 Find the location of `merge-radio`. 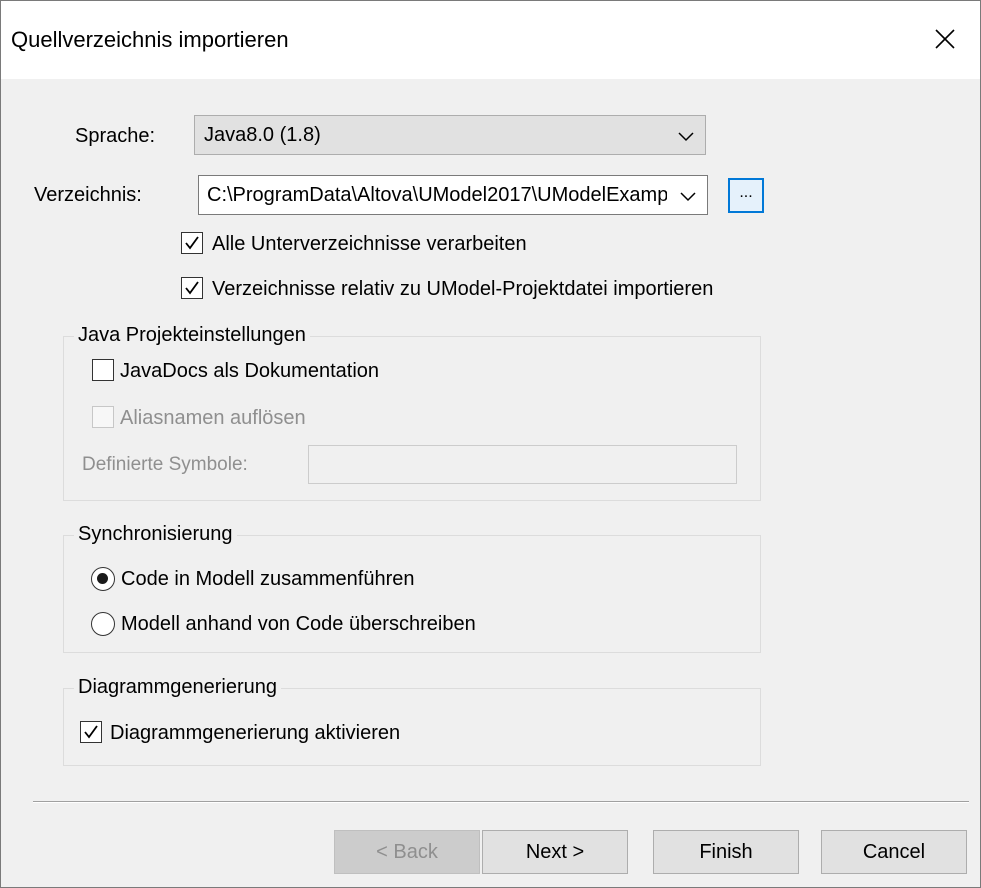

merge-radio is located at coordinates (103, 579).